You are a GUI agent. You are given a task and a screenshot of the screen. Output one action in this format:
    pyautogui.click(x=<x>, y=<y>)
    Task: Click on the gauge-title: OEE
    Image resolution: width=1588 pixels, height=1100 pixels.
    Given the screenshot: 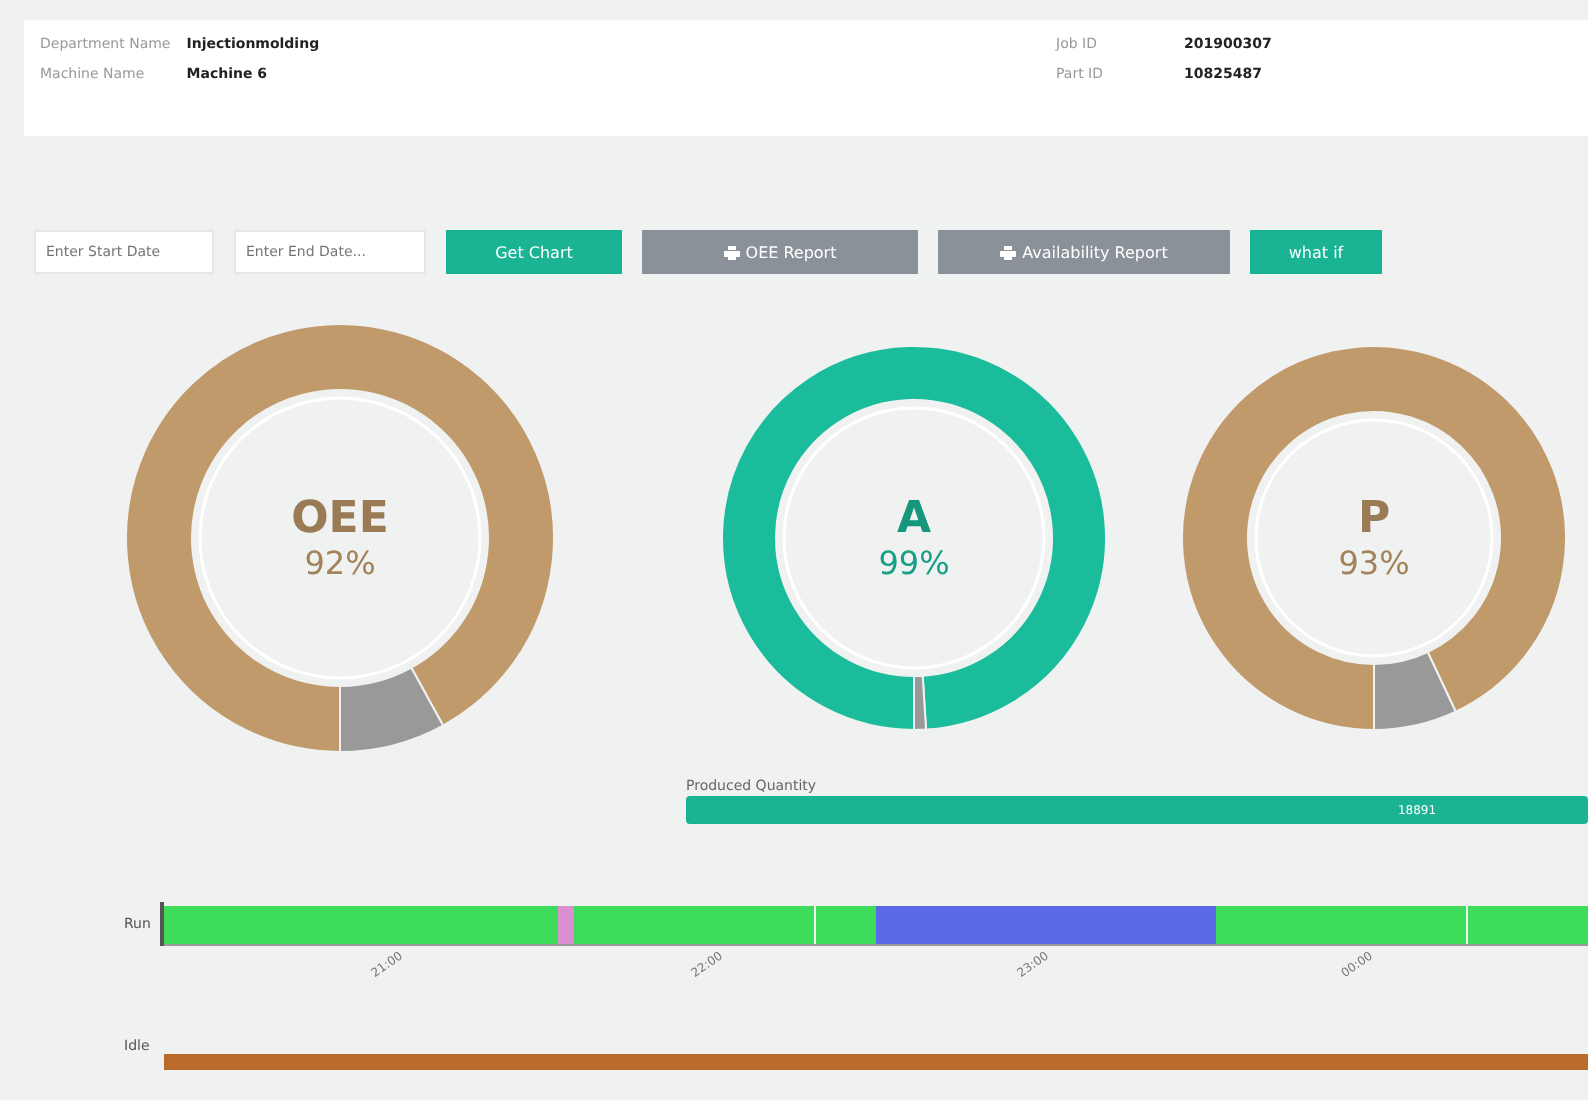 What is the action you would take?
    pyautogui.click(x=340, y=519)
    